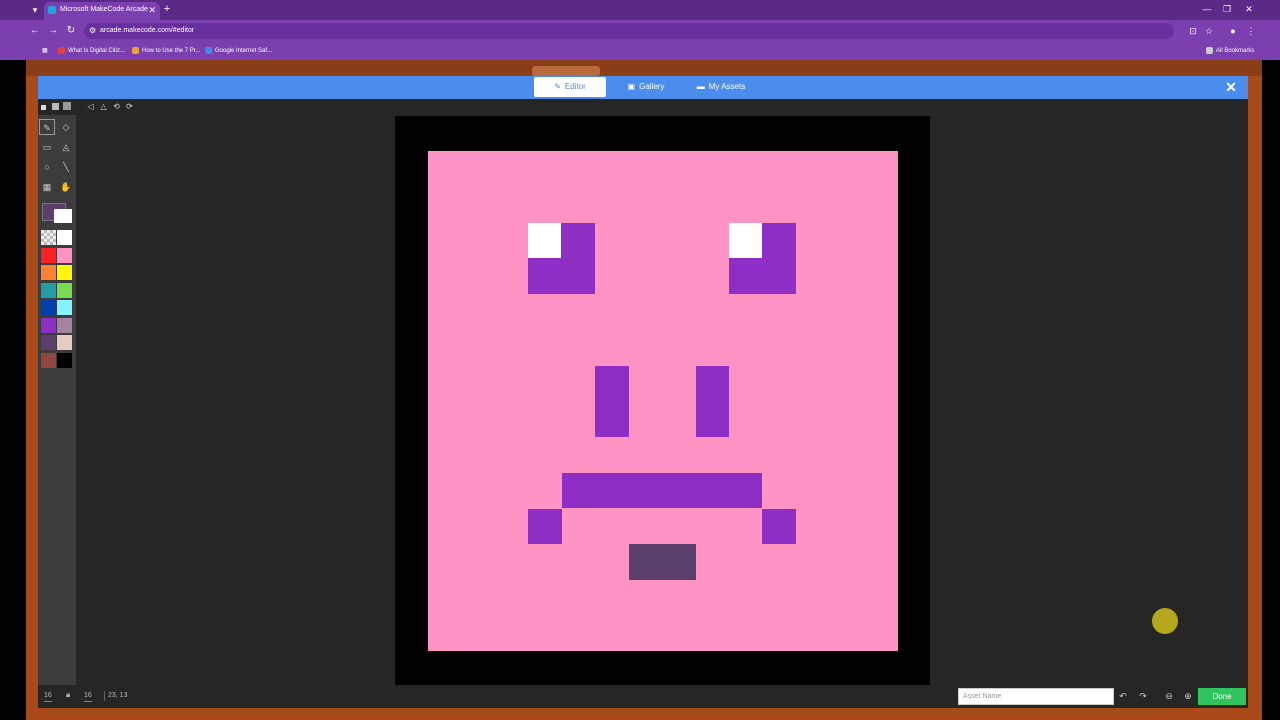 The height and width of the screenshot is (720, 1280). I want to click on right-eye-highlight, so click(745, 240).